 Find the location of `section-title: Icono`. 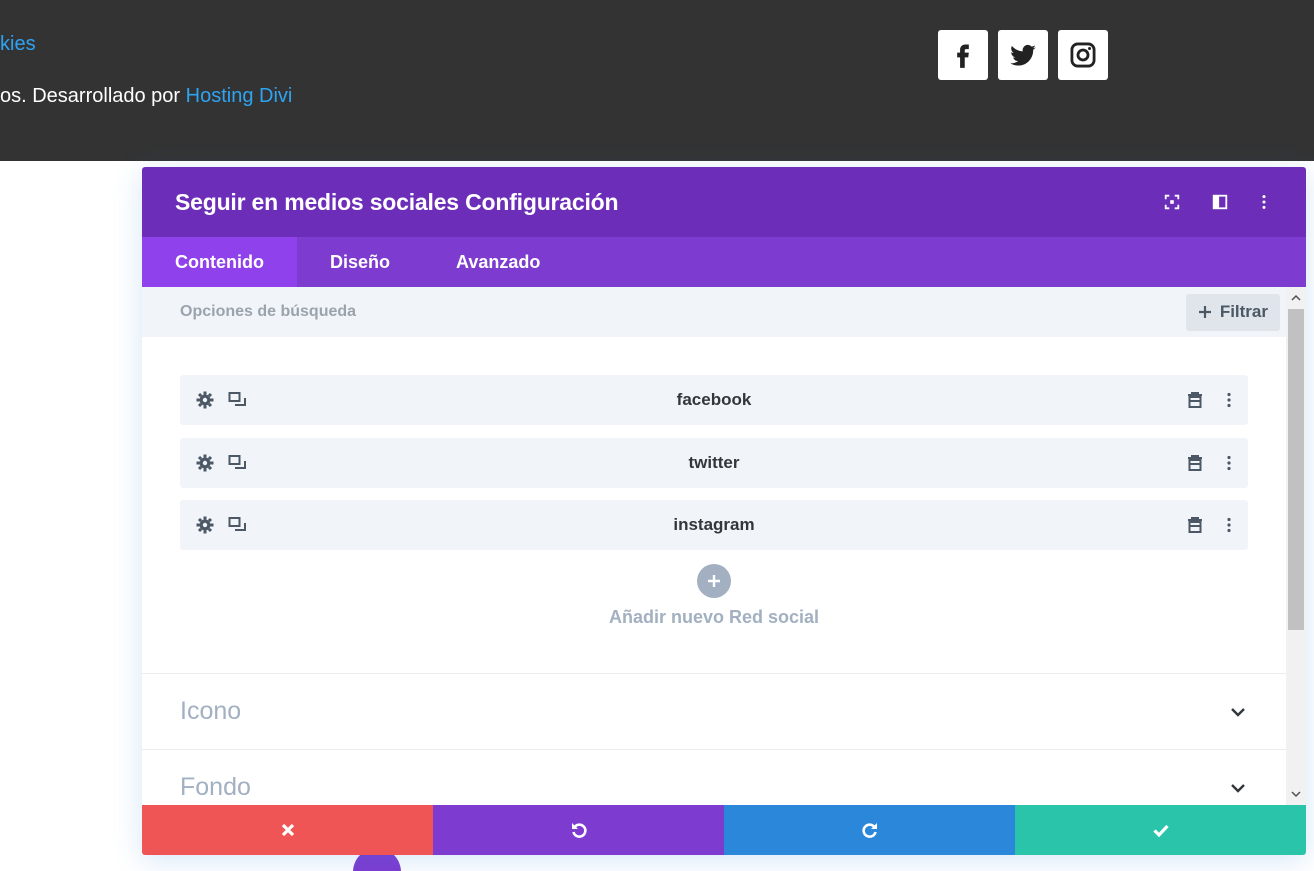

section-title: Icono is located at coordinates (211, 711).